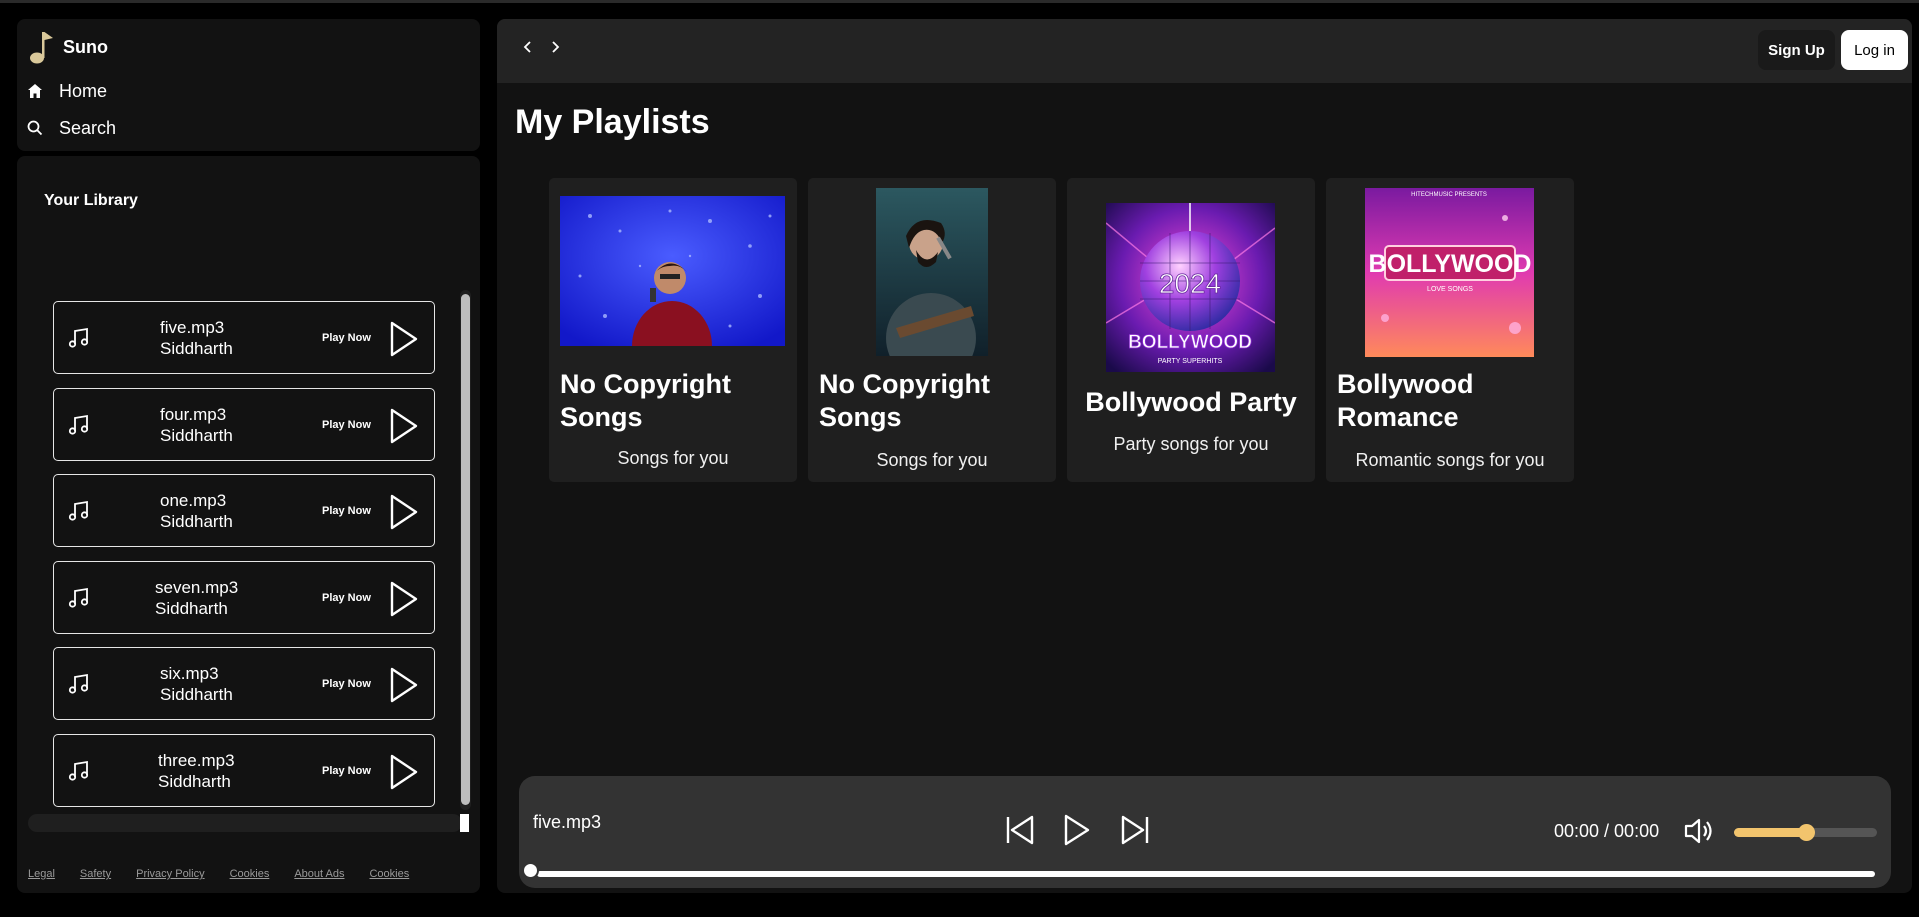  I want to click on song-filename: seven.mp3, so click(197, 587).